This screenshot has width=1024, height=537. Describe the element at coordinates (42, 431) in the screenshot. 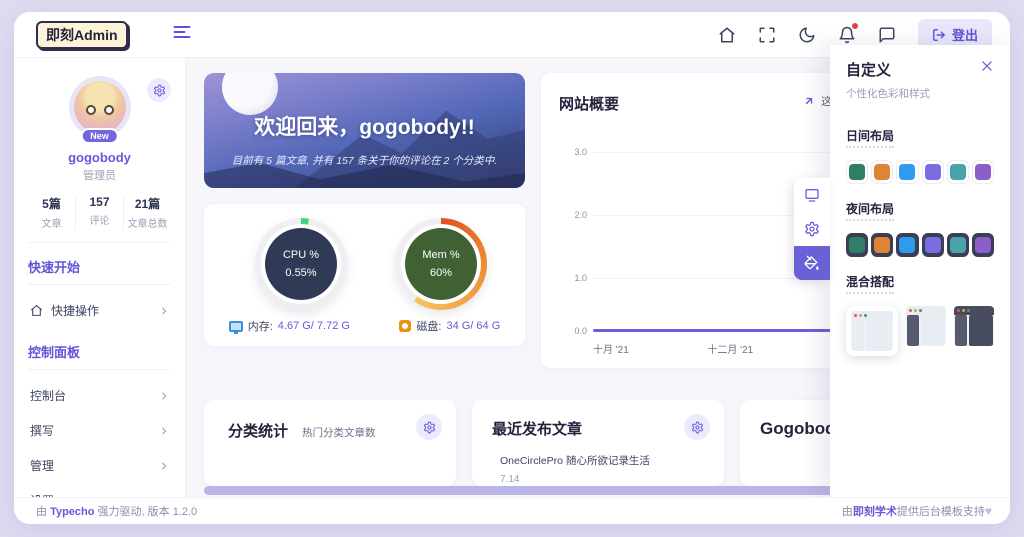

I see `sidebar-item-label: 撰写` at that location.